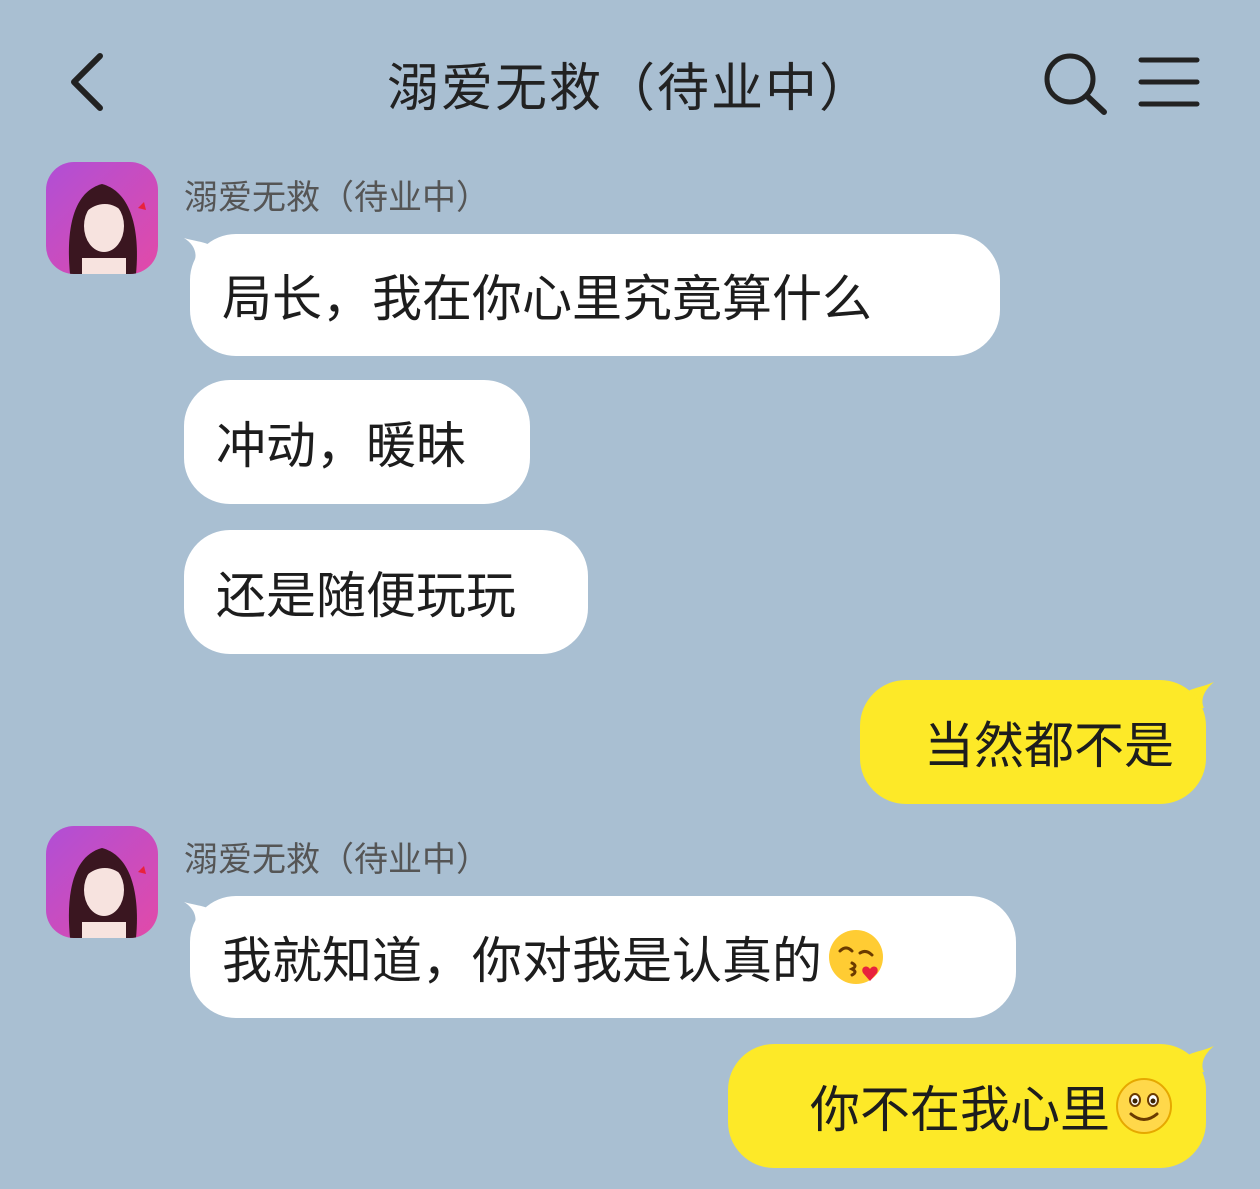  Describe the element at coordinates (547, 299) in the screenshot. I see `message-text: 局长，我在你心里究竟算什么` at that location.